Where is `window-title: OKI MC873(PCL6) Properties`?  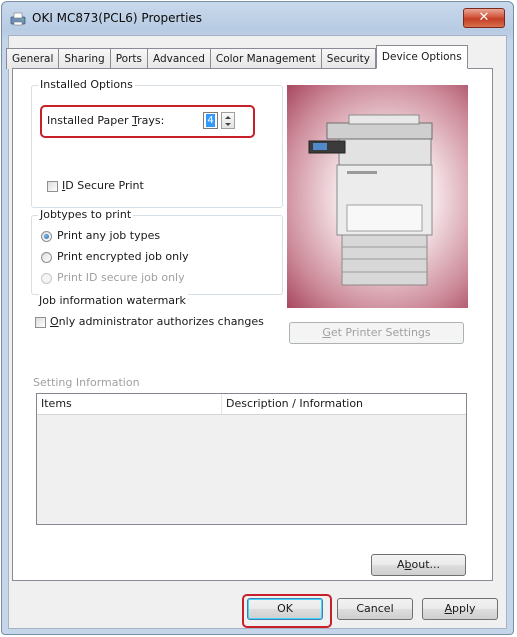 window-title: OKI MC873(PCL6) Properties is located at coordinates (117, 18).